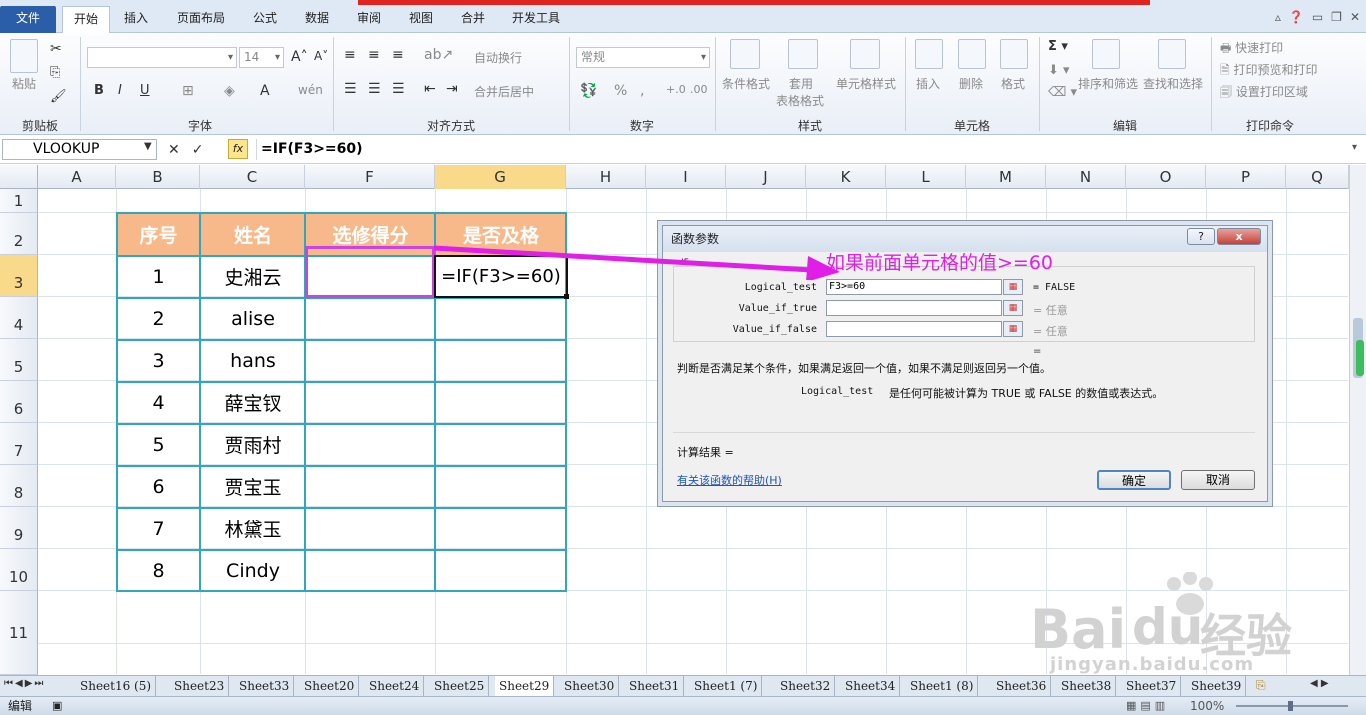 This screenshot has height=715, width=1366. What do you see at coordinates (374, 55) in the screenshot?
I see `align-middle-icon: ≡` at bounding box center [374, 55].